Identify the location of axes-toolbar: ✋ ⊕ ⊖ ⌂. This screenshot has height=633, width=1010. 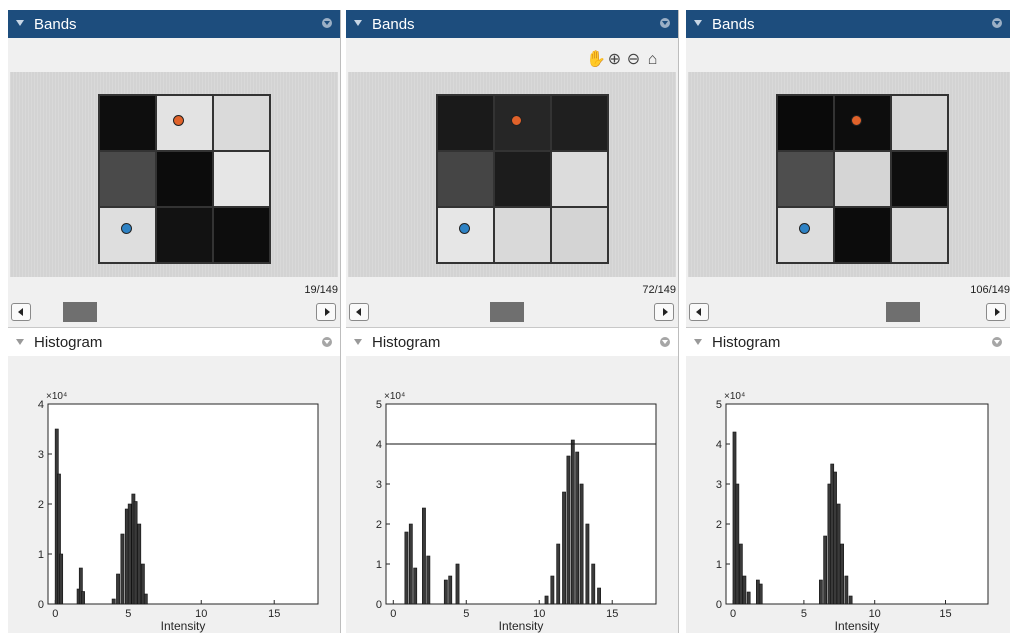
(624, 60).